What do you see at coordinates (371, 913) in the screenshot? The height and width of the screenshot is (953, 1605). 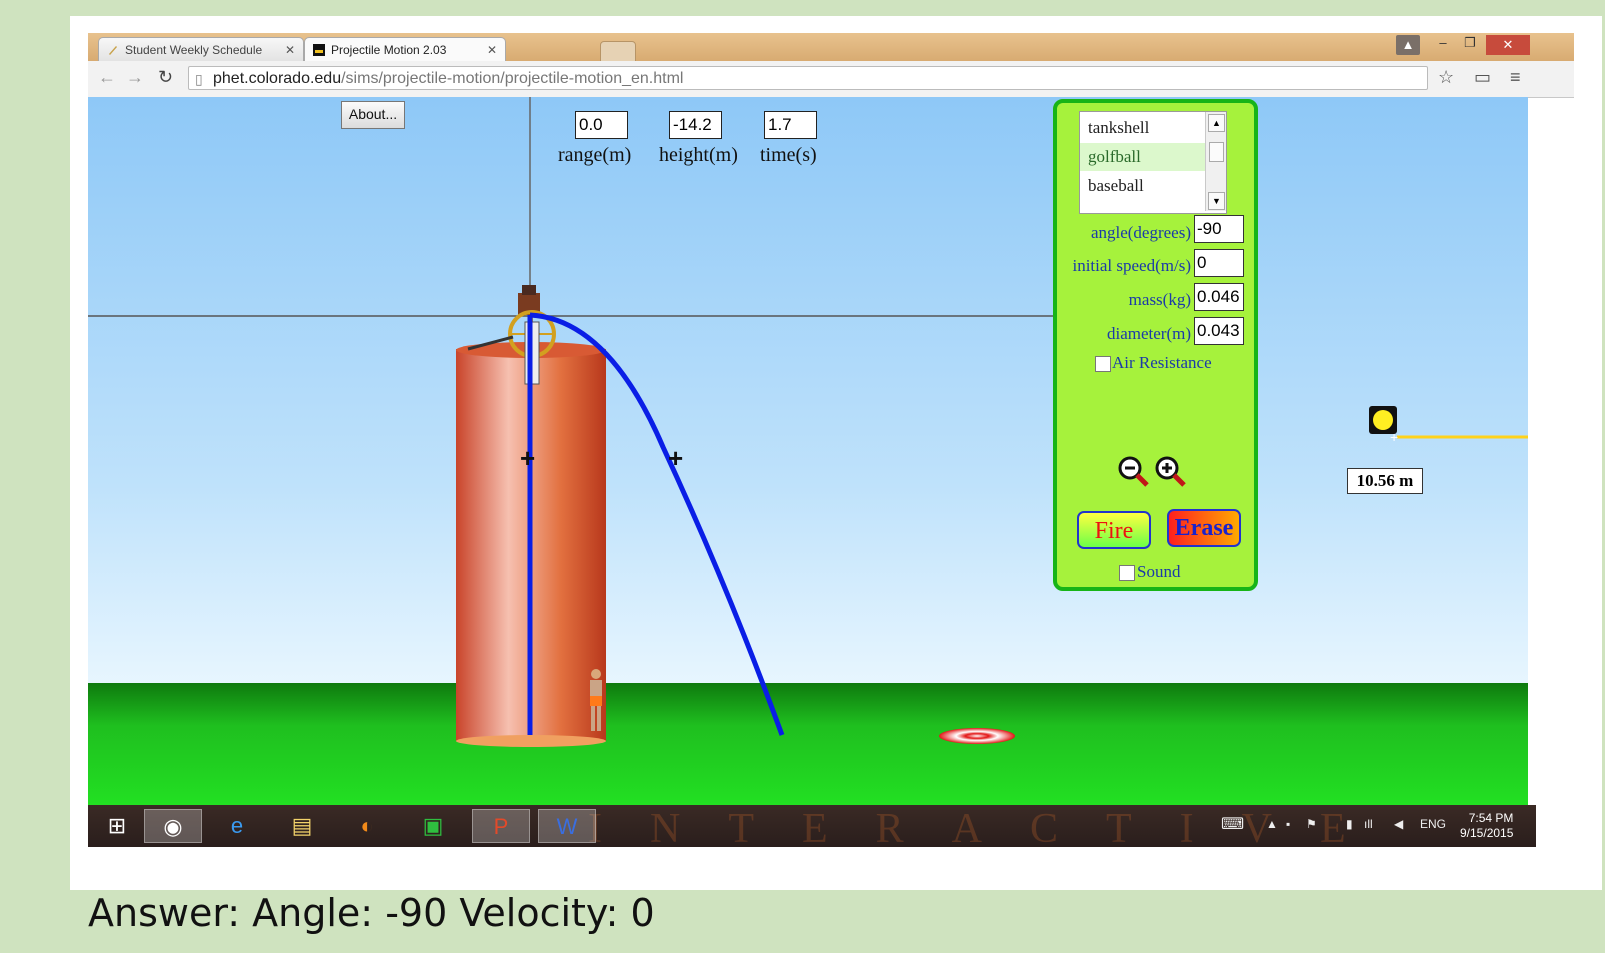 I see `answer-caption: Answer: Angle: -90 Velocity: 0` at bounding box center [371, 913].